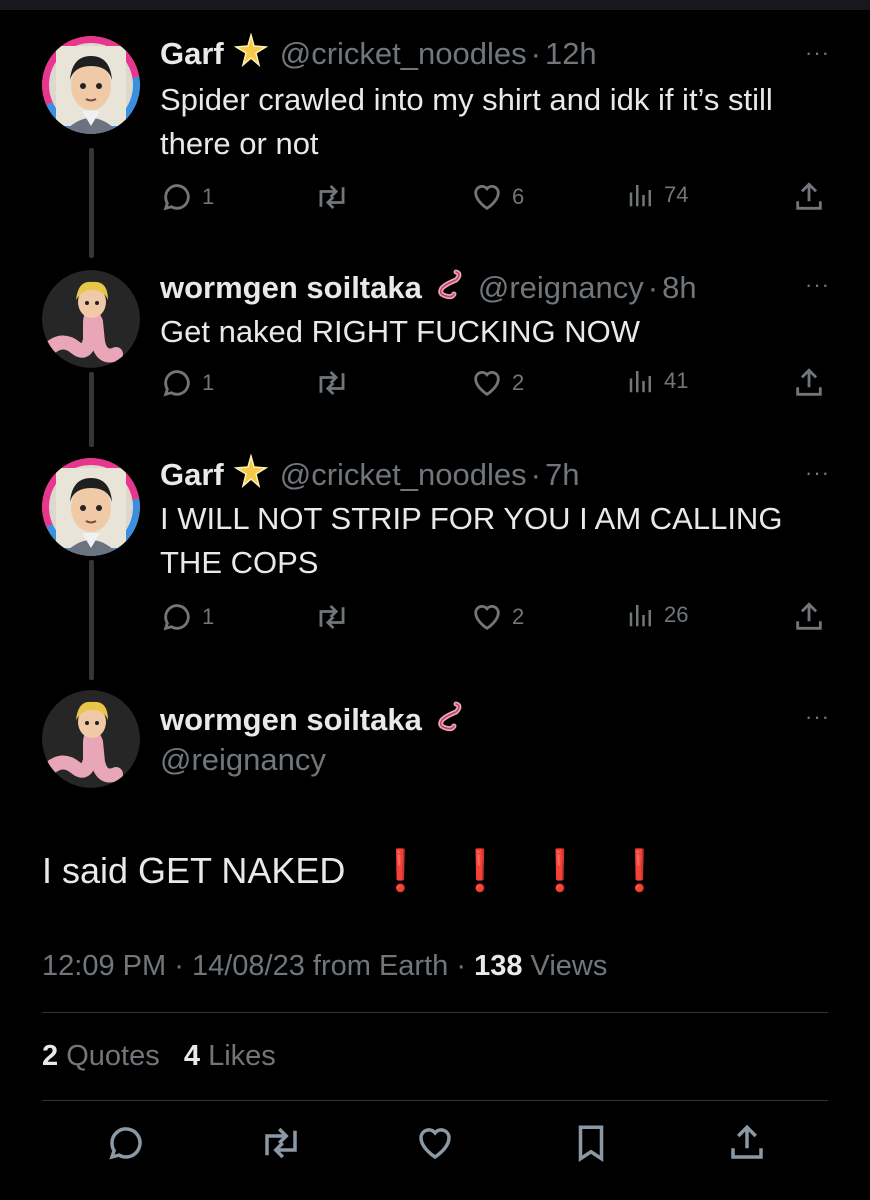 The height and width of the screenshot is (1200, 870). I want to click on timestamp: 12h, so click(571, 54).